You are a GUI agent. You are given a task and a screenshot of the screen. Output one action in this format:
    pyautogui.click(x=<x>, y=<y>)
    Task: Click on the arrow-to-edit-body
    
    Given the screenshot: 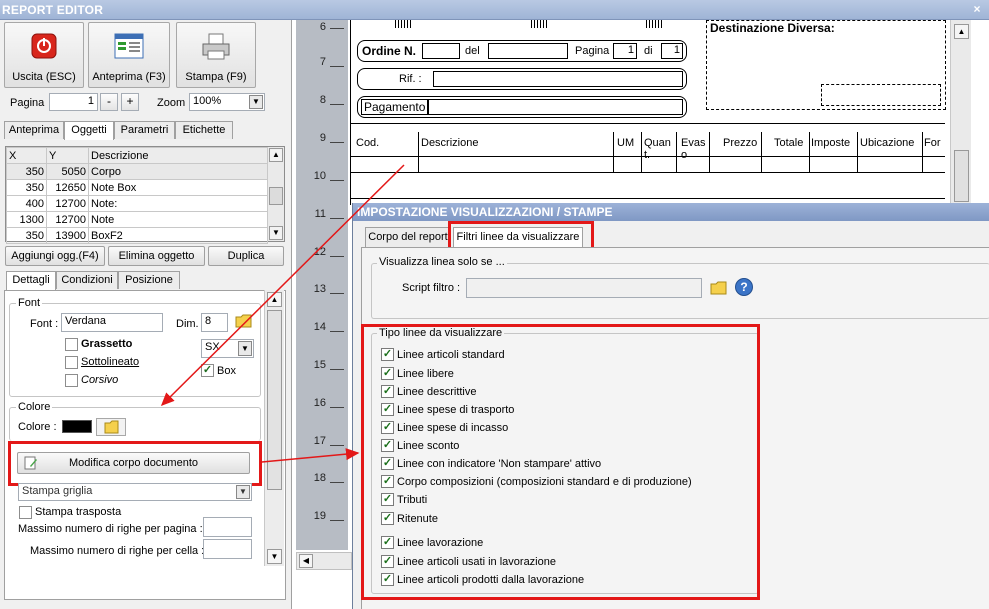 What is the action you would take?
    pyautogui.click(x=282, y=285)
    